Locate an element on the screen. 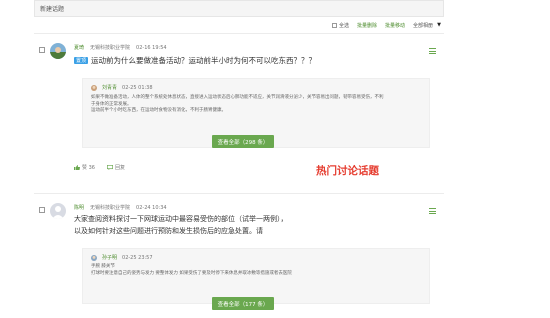  thumb-up-icon is located at coordinates (77, 167).